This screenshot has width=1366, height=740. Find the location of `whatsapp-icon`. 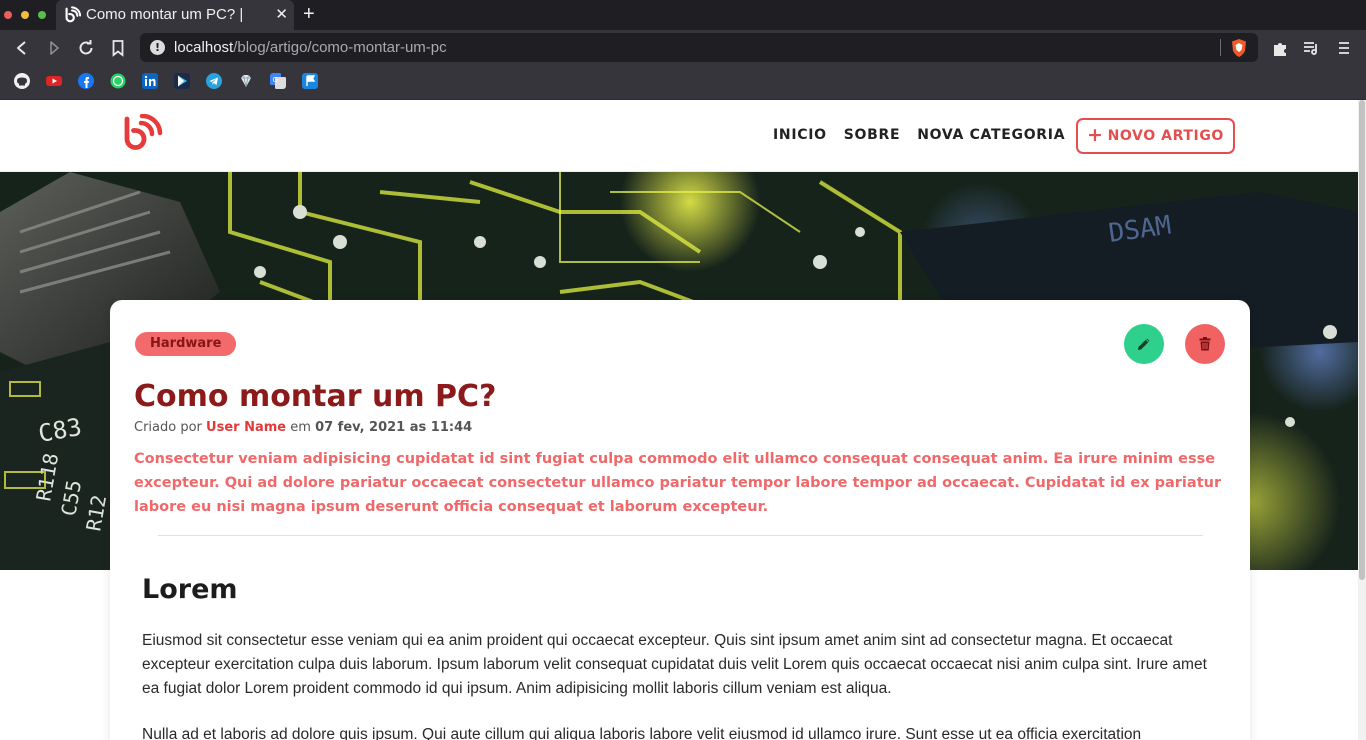

whatsapp-icon is located at coordinates (118, 81).